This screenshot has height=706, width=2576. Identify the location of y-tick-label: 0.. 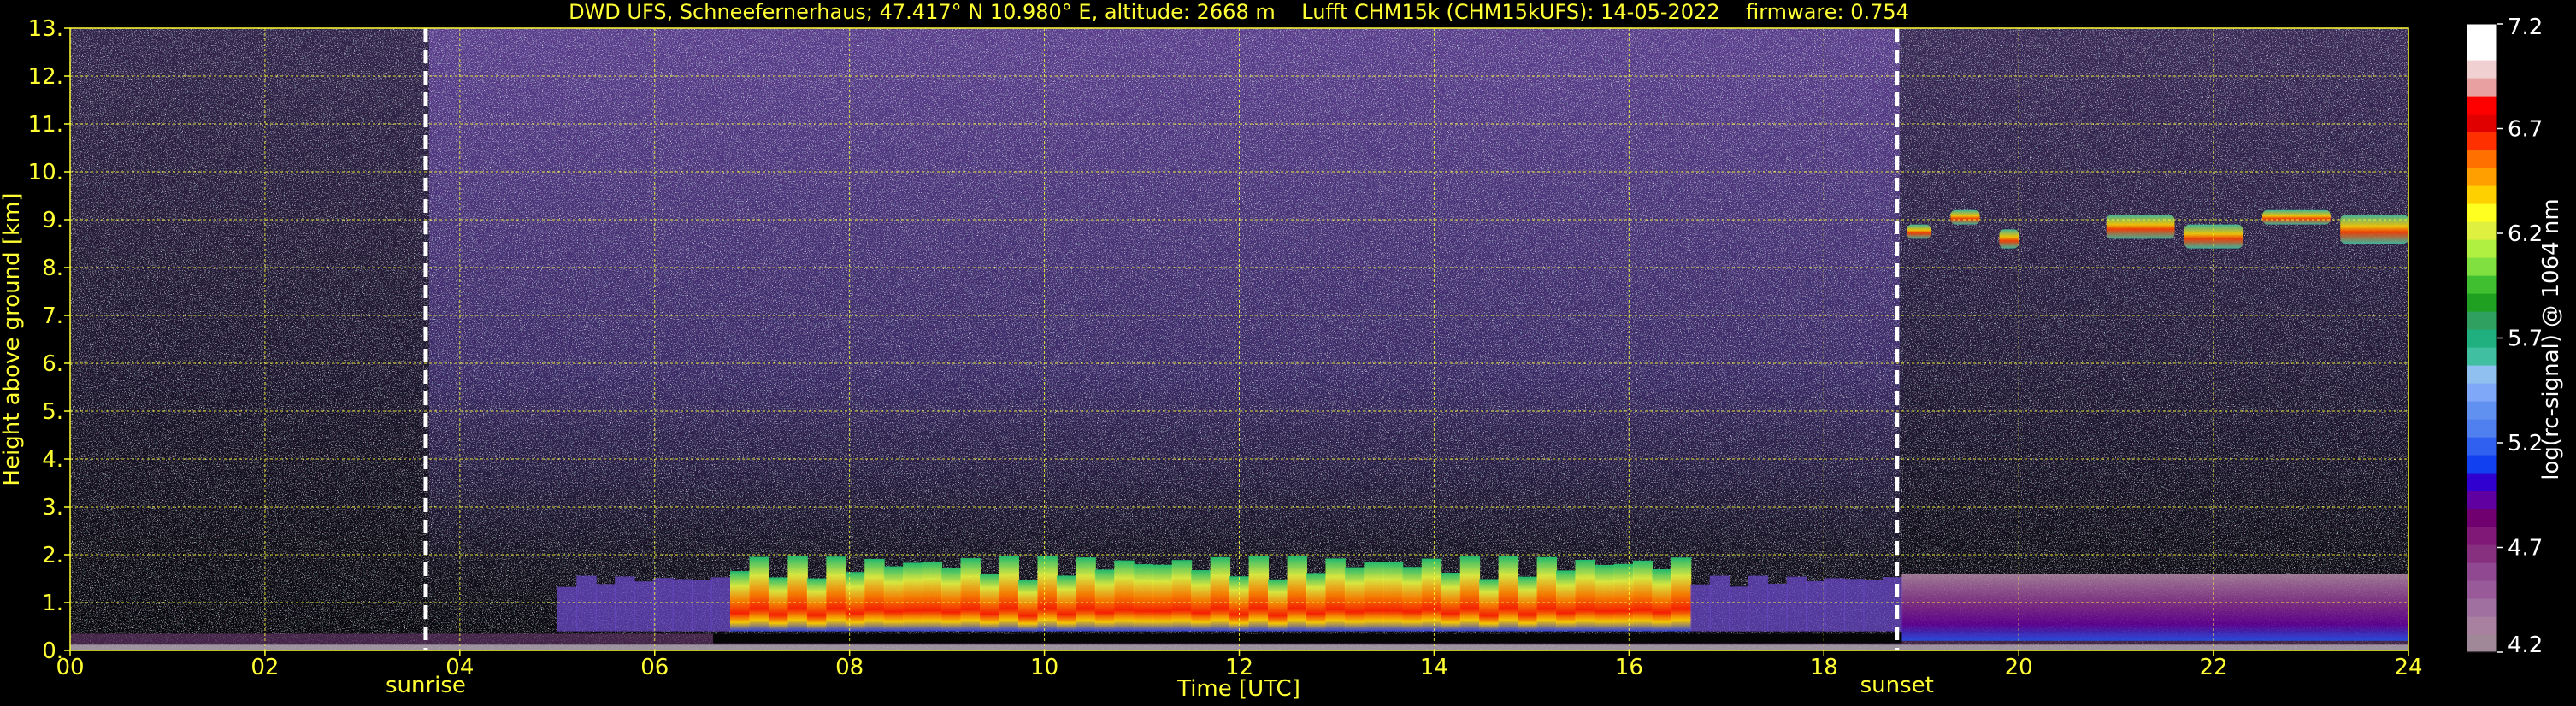
(52, 651).